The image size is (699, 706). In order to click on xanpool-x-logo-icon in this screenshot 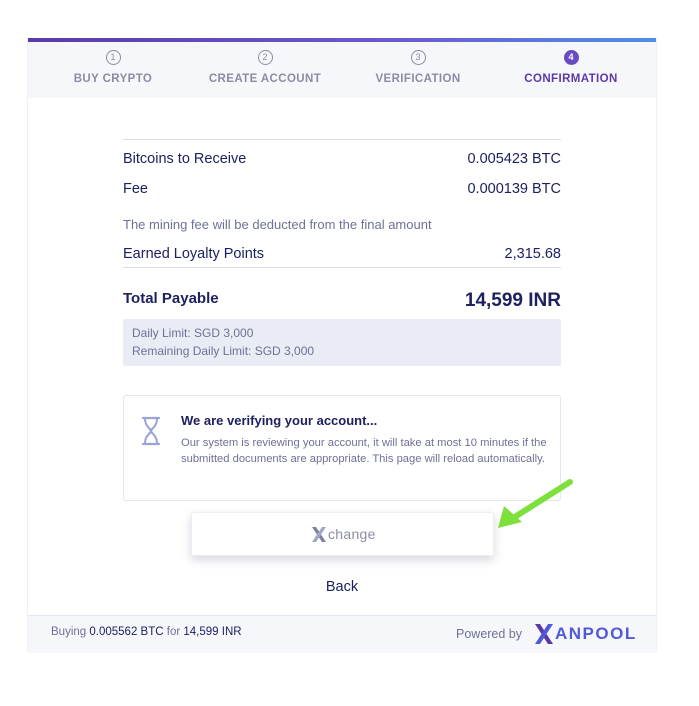, I will do `click(544, 634)`.